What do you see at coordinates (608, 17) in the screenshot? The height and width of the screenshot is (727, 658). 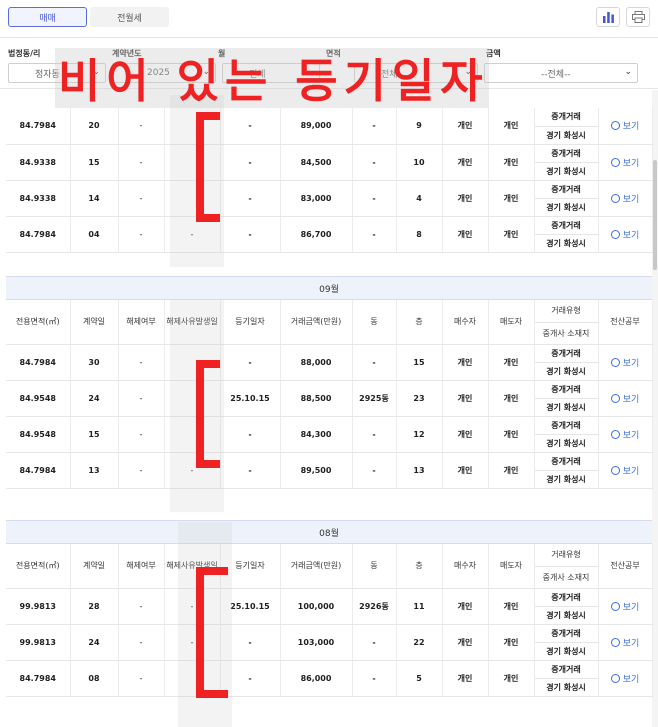 I see `chart-button` at bounding box center [608, 17].